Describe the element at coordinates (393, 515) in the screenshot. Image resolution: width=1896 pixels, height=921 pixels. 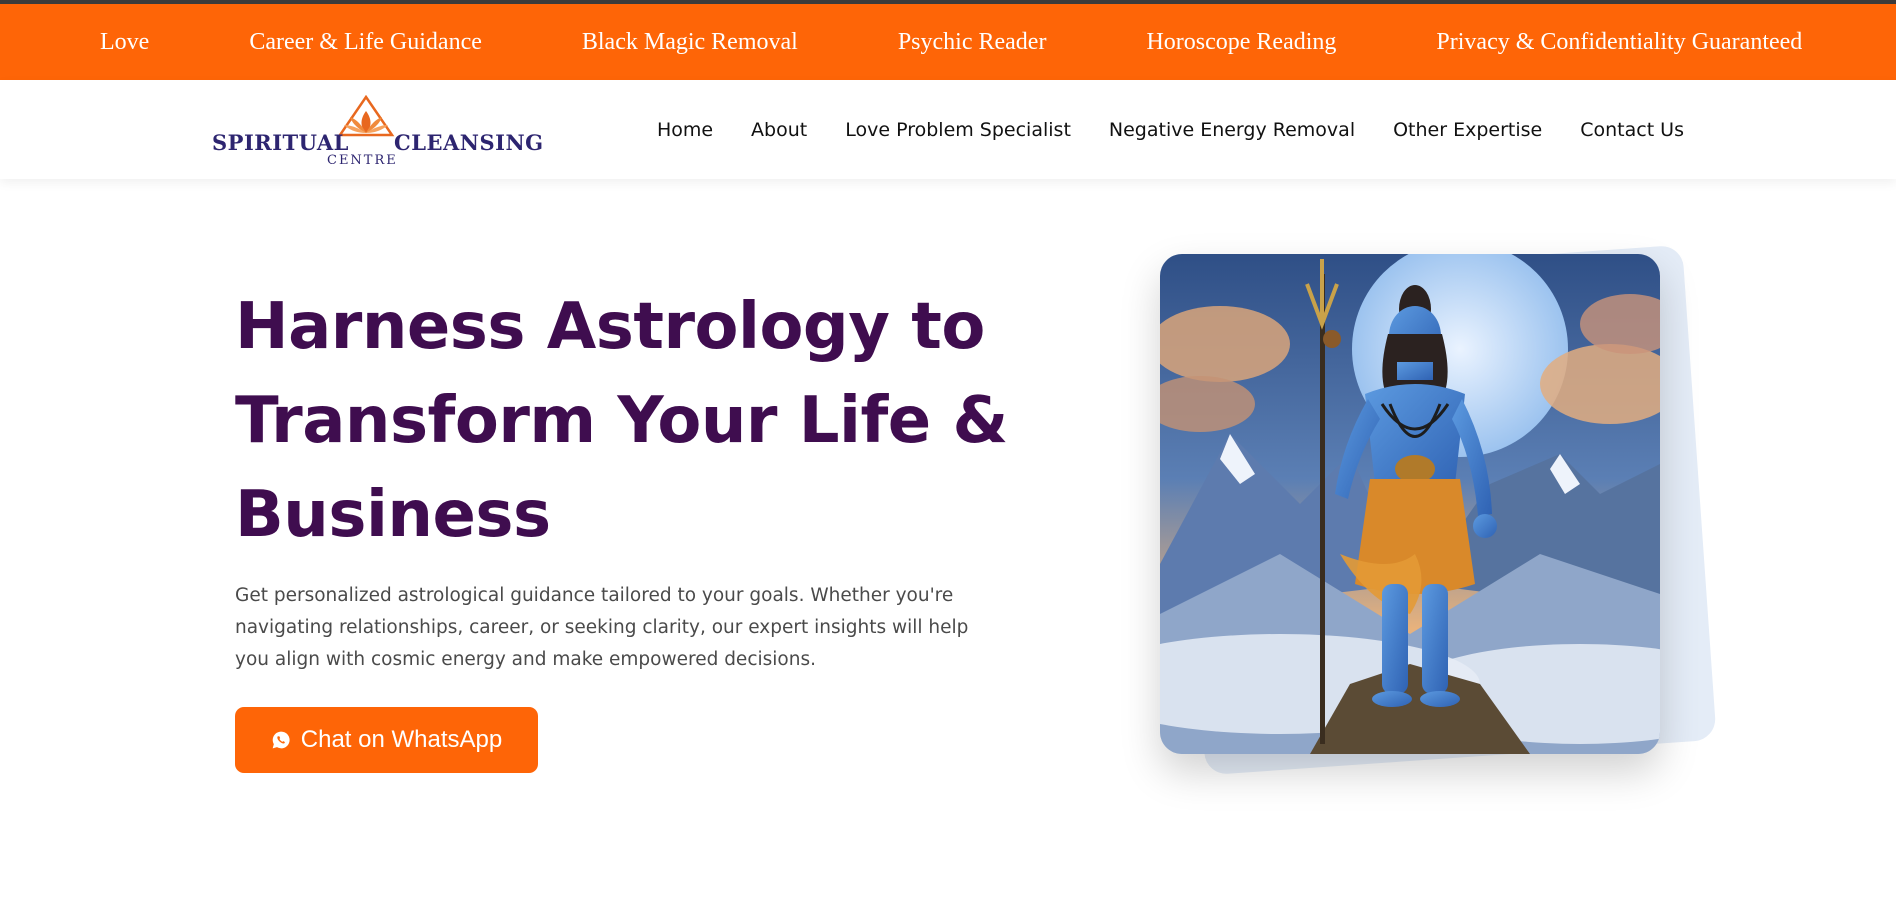
I see `hero-title-line: Business` at that location.